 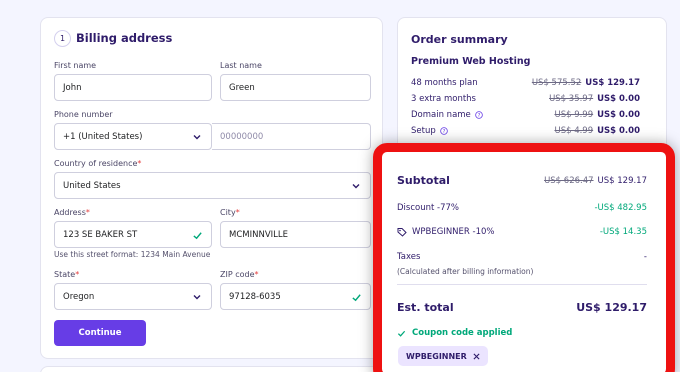 I want to click on zip-label: ZIP code*, so click(x=239, y=274).